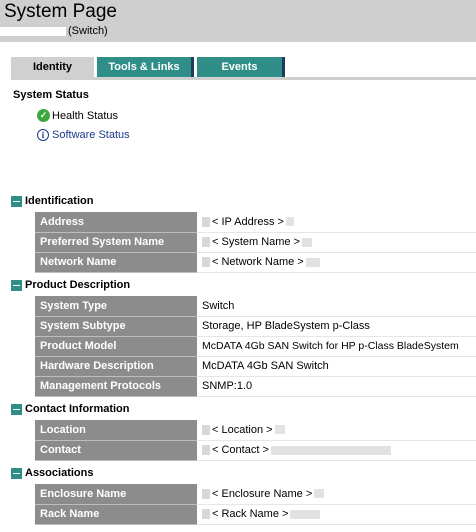 Image resolution: width=476 pixels, height=532 pixels. Describe the element at coordinates (336, 326) in the screenshot. I see `system-subtype-value: Storage, HP BladeSystem p-Class` at that location.